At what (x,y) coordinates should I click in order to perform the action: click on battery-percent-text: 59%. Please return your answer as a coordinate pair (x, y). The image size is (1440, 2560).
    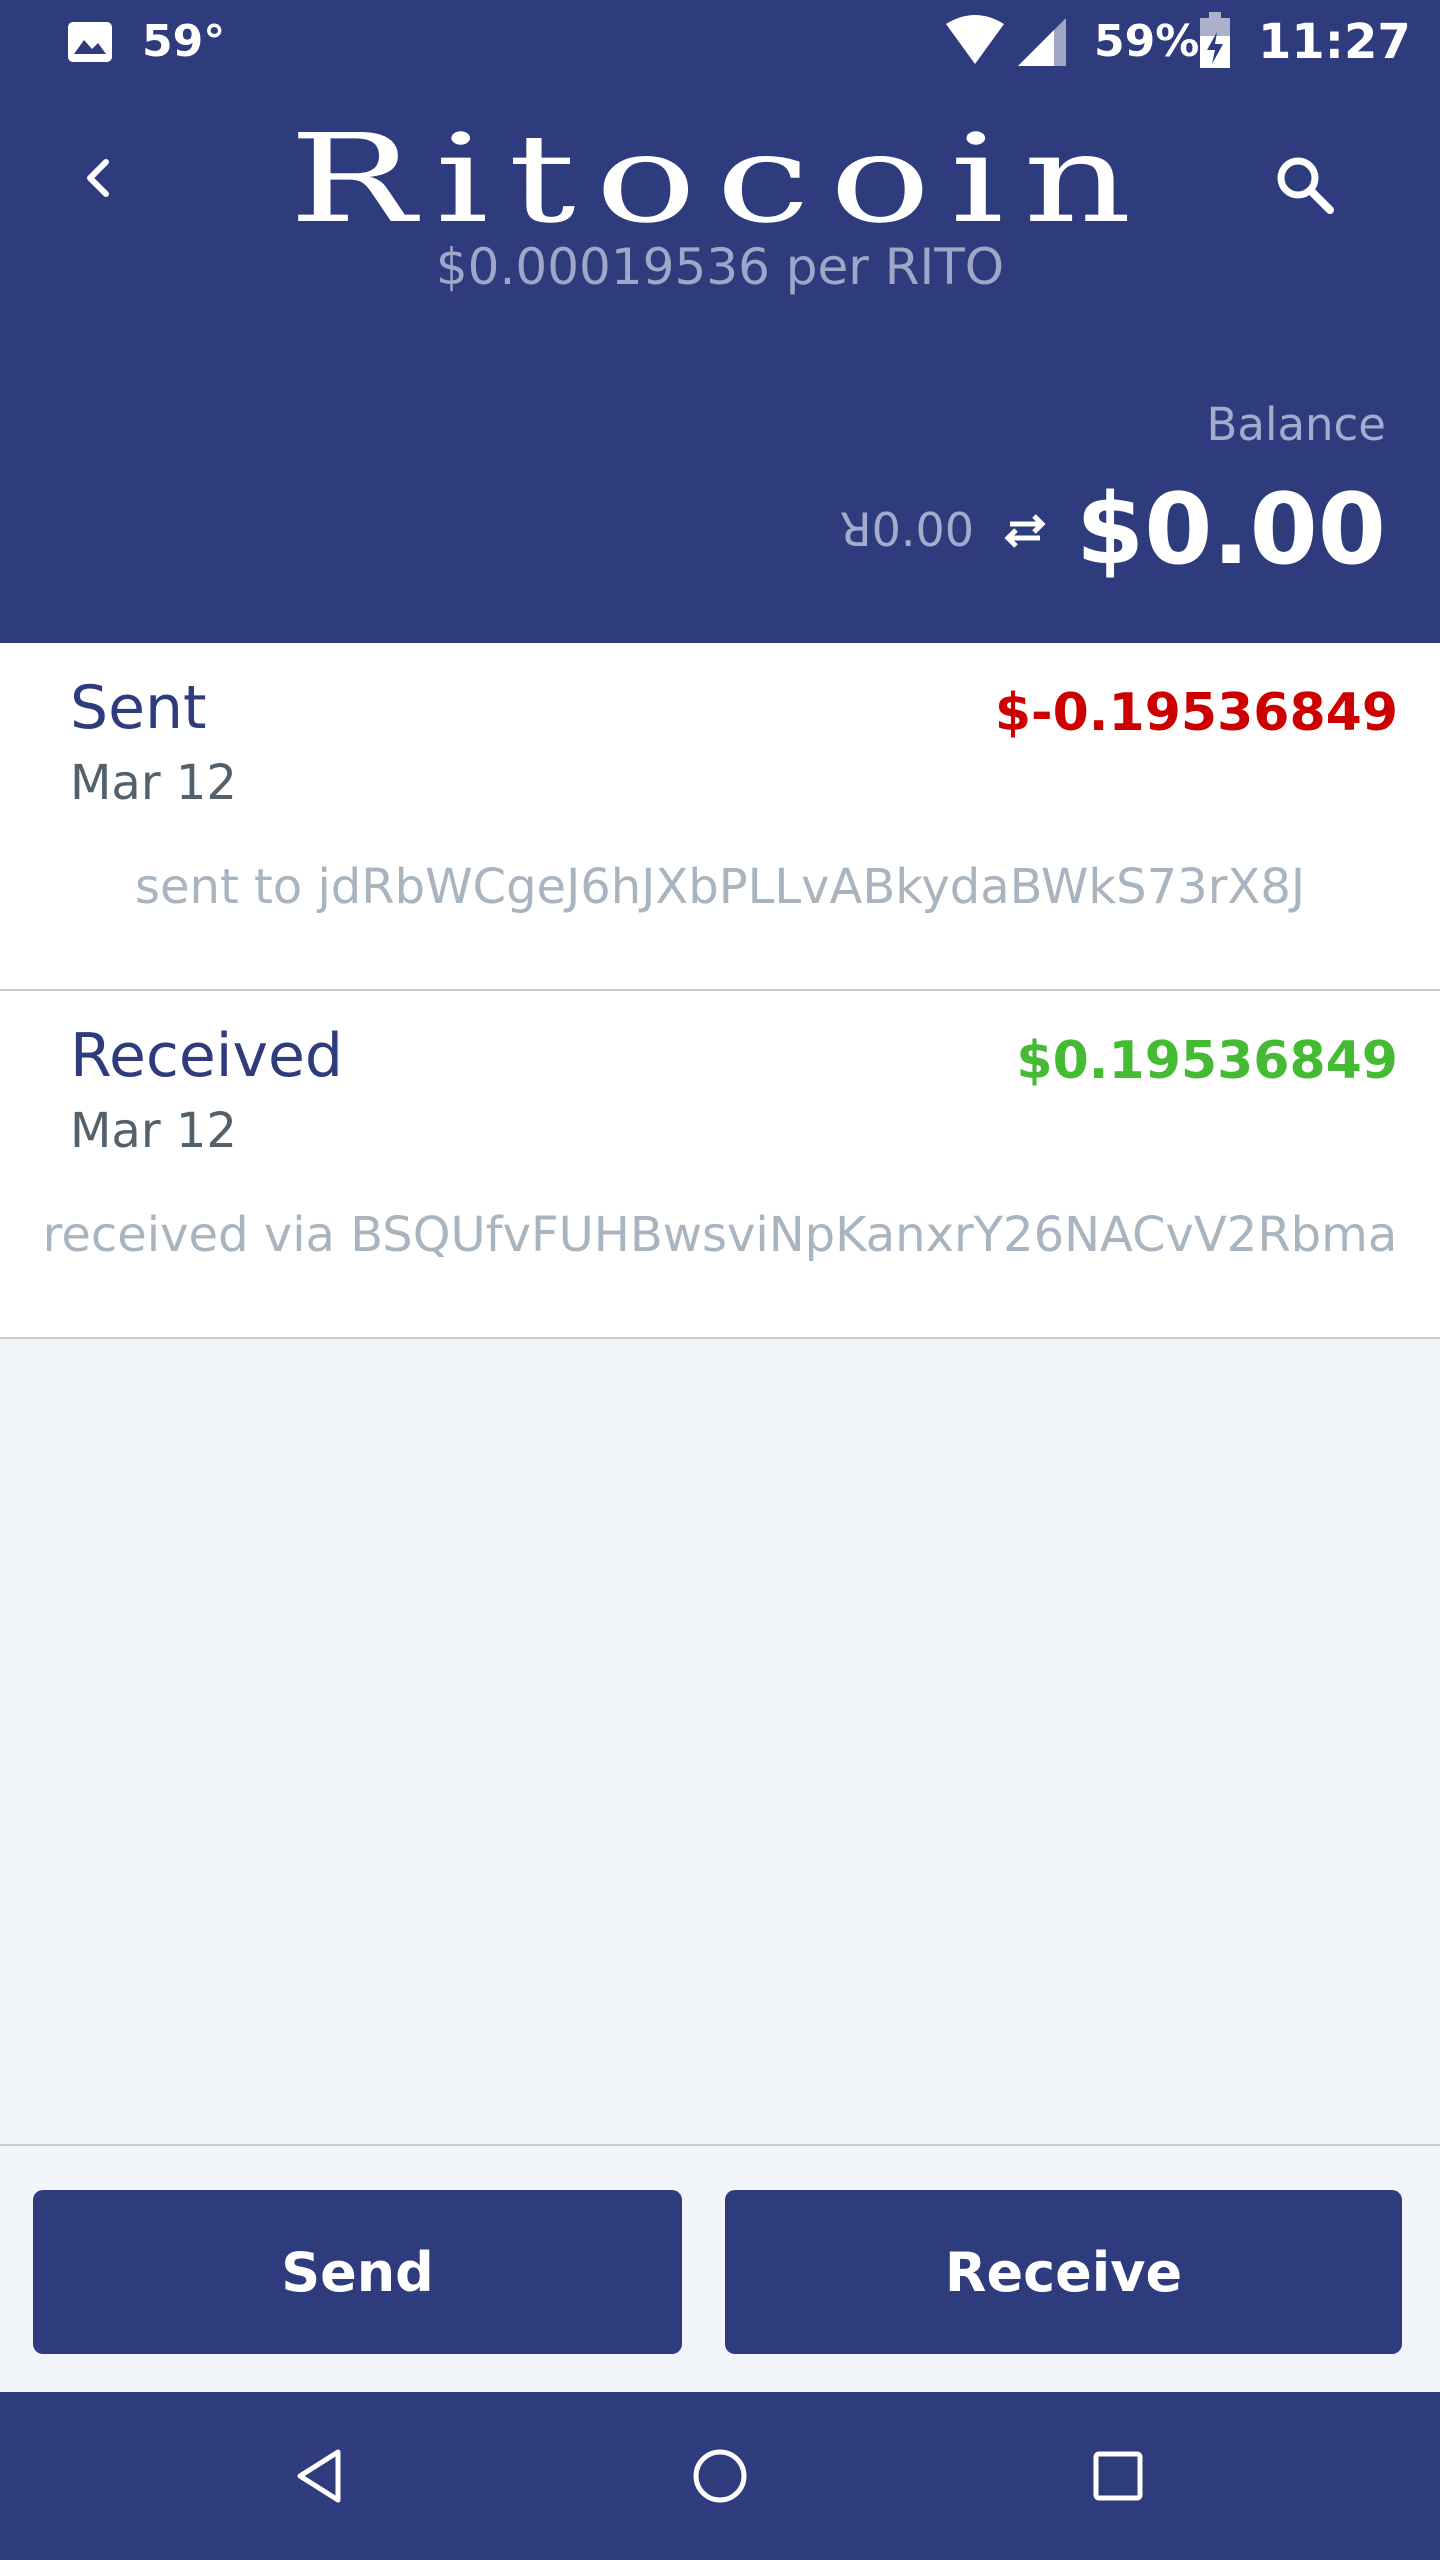
    Looking at the image, I should click on (1147, 41).